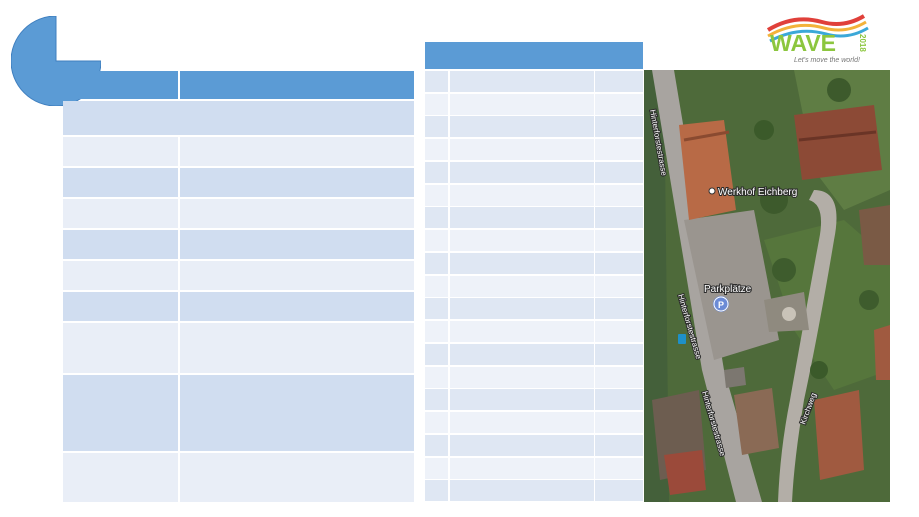  What do you see at coordinates (728, 289) in the screenshot?
I see `parking-label: Parkplätze` at bounding box center [728, 289].